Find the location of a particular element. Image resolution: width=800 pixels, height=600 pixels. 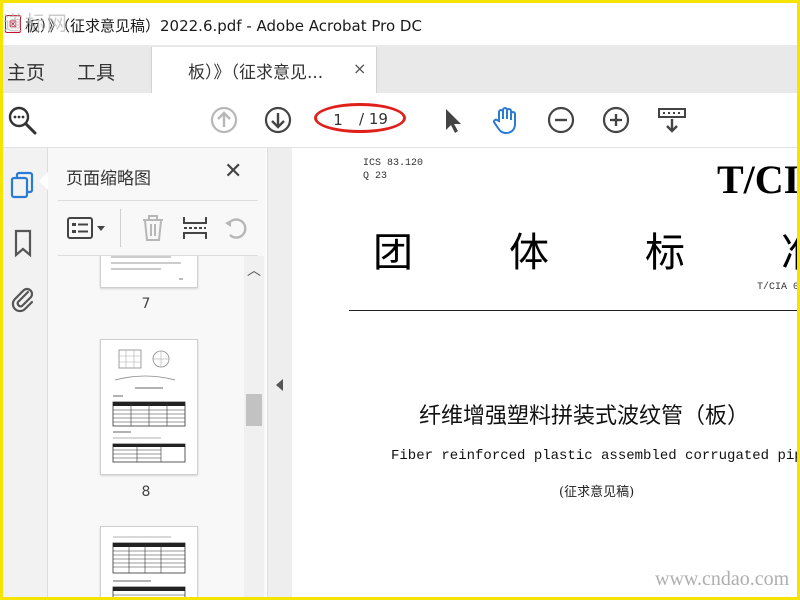

page-number-highlight is located at coordinates (360, 118).